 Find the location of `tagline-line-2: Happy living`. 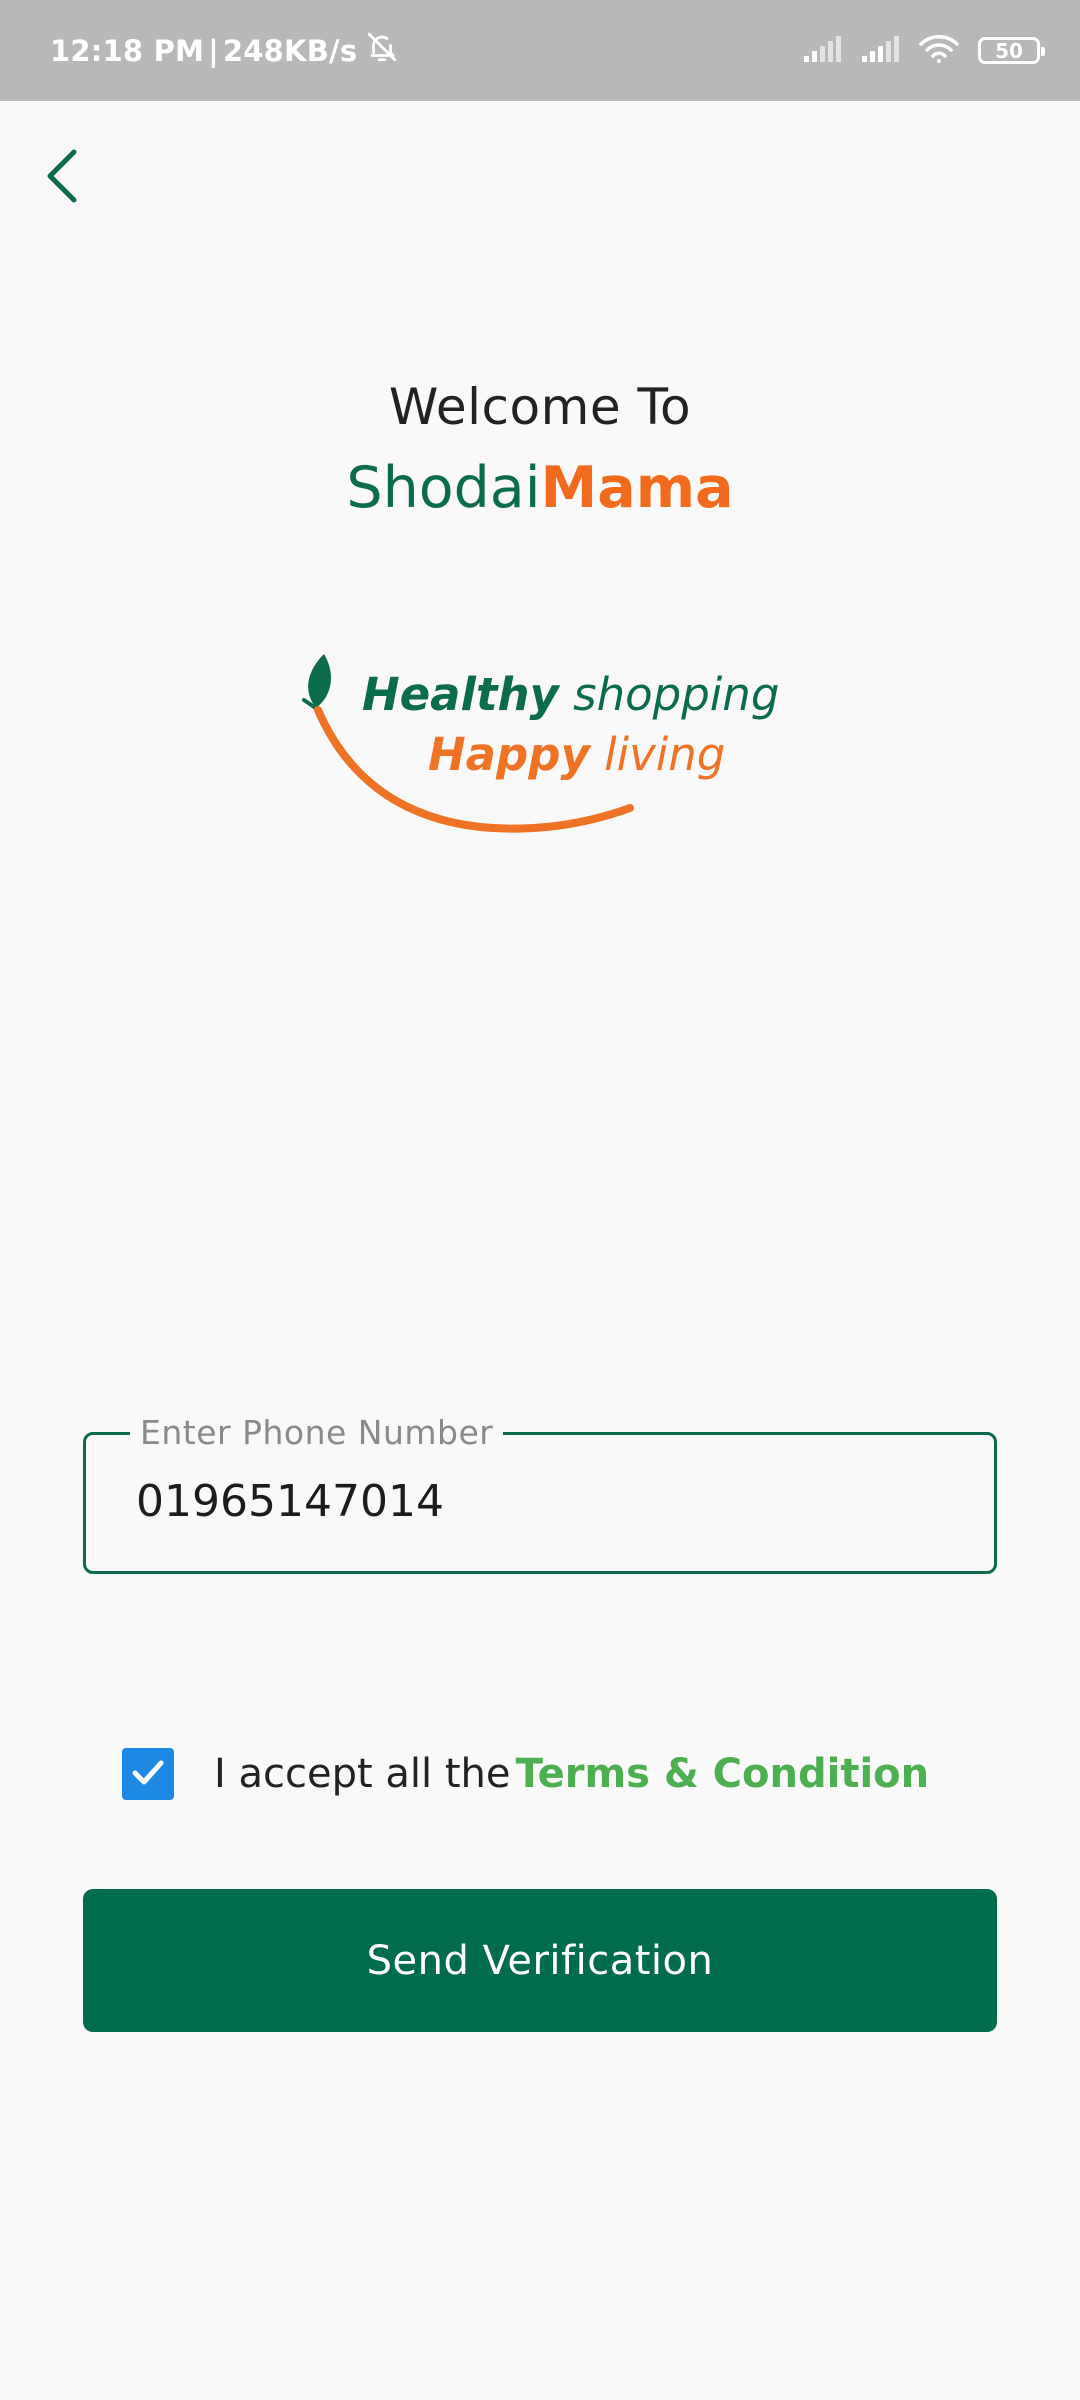

tagline-line-2: Happy living is located at coordinates (576, 754).